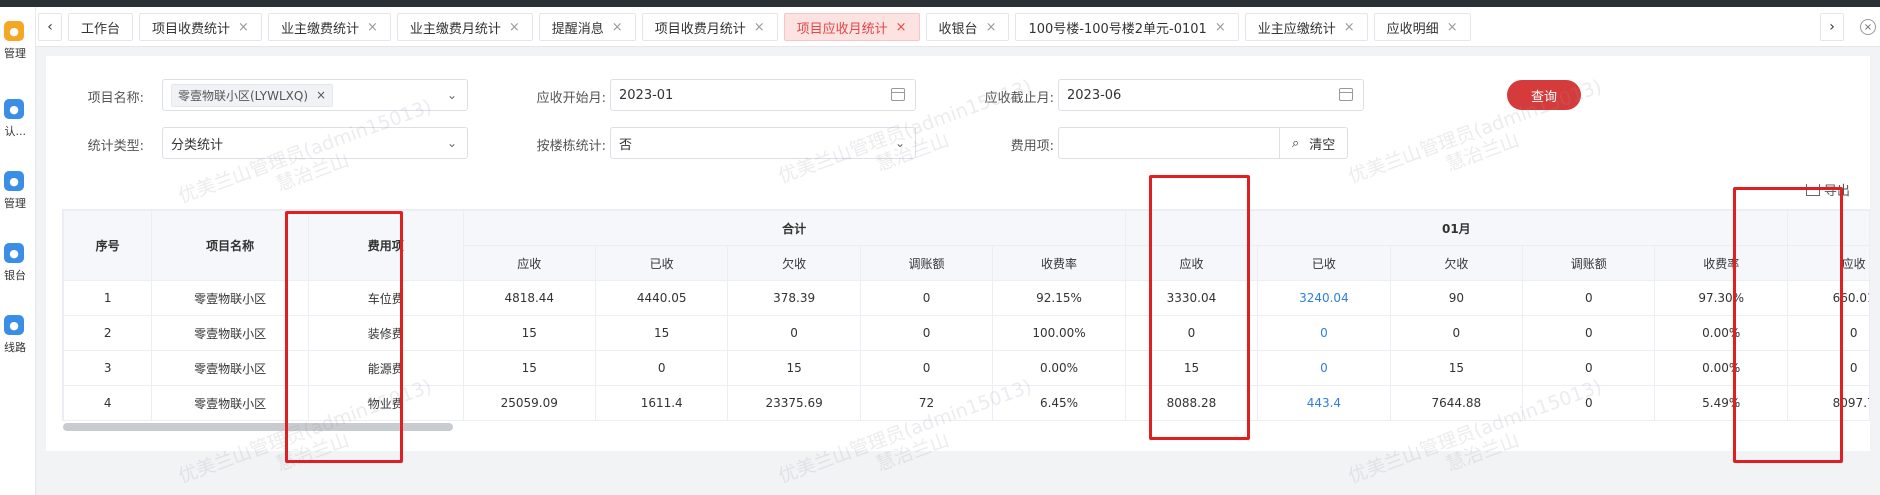 This screenshot has height=495, width=1880. Describe the element at coordinates (940, 3) in the screenshot. I see `app-top-bar` at that location.